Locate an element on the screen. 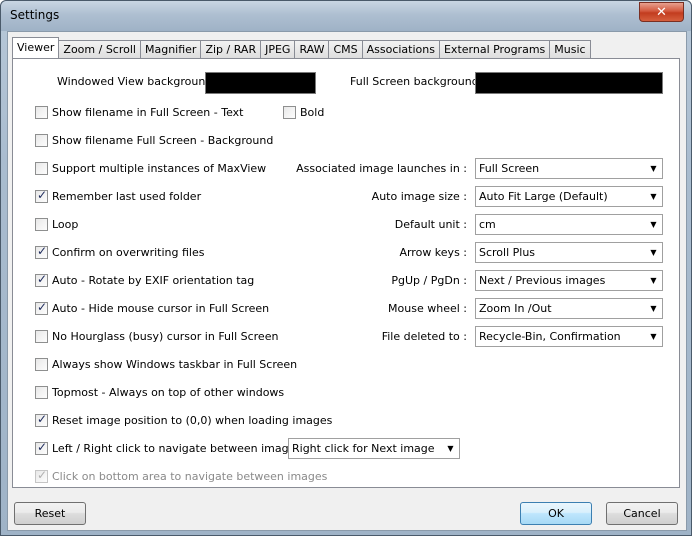  mouse-wheel-dropdown: Zoom In /Out ▼ is located at coordinates (569, 308).